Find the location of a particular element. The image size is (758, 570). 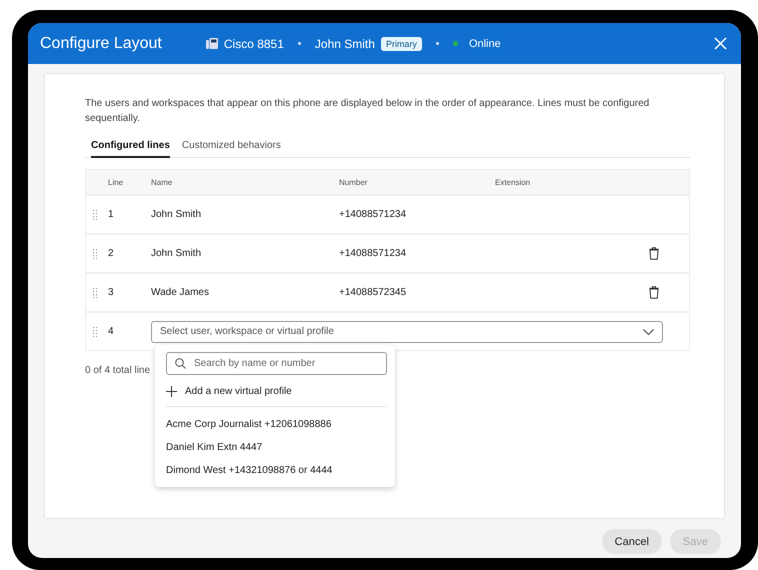

name-cell-text: Wade James is located at coordinates (180, 292).